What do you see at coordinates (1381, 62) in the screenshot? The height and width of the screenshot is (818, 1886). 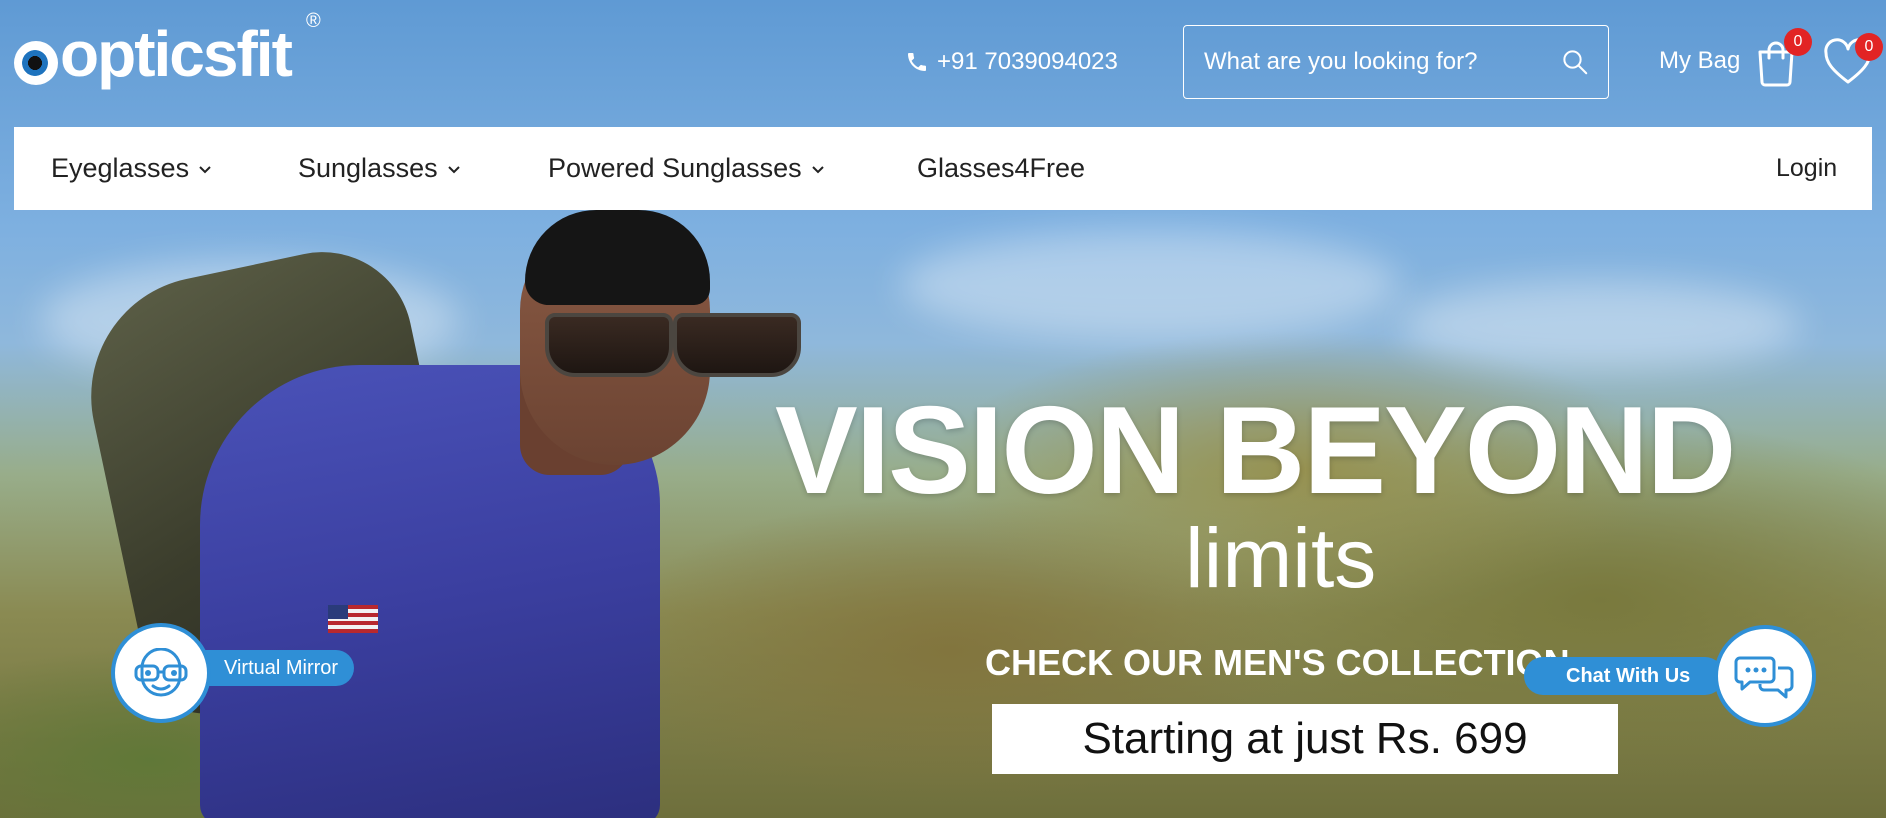 I see `search-input` at bounding box center [1381, 62].